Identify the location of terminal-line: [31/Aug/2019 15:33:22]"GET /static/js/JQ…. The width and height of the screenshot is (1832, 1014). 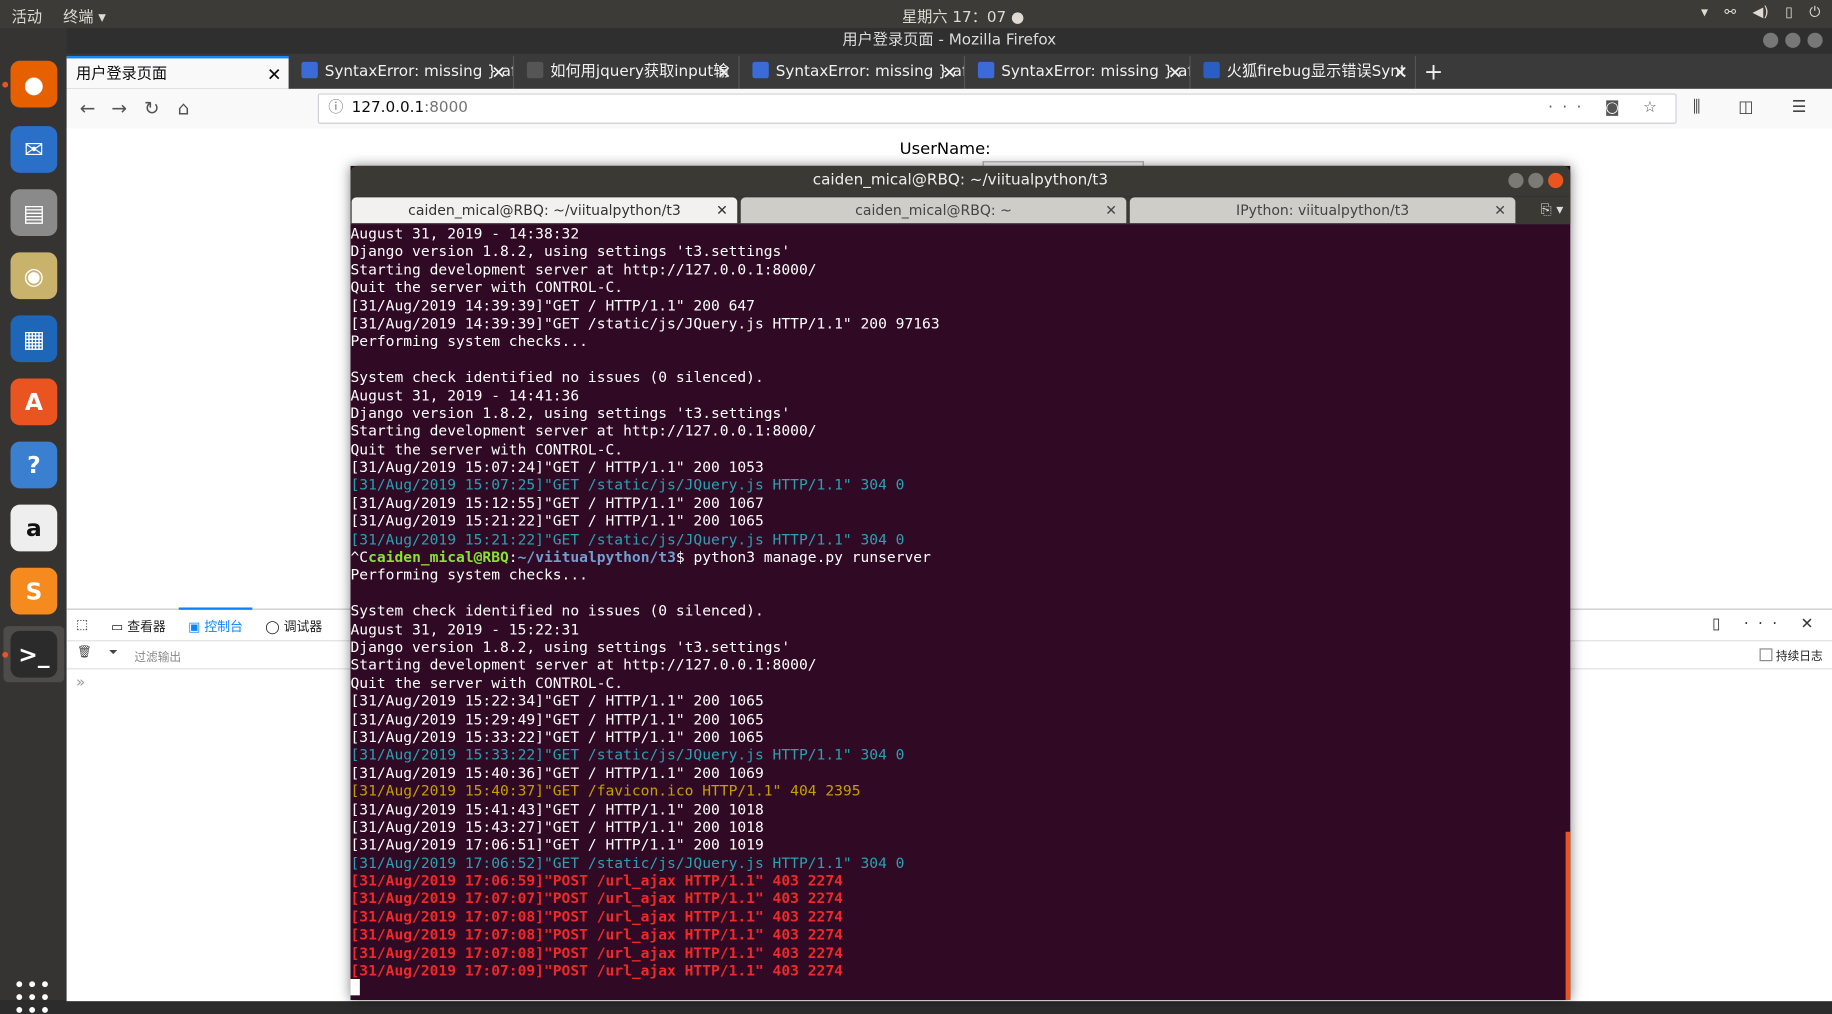
(627, 754).